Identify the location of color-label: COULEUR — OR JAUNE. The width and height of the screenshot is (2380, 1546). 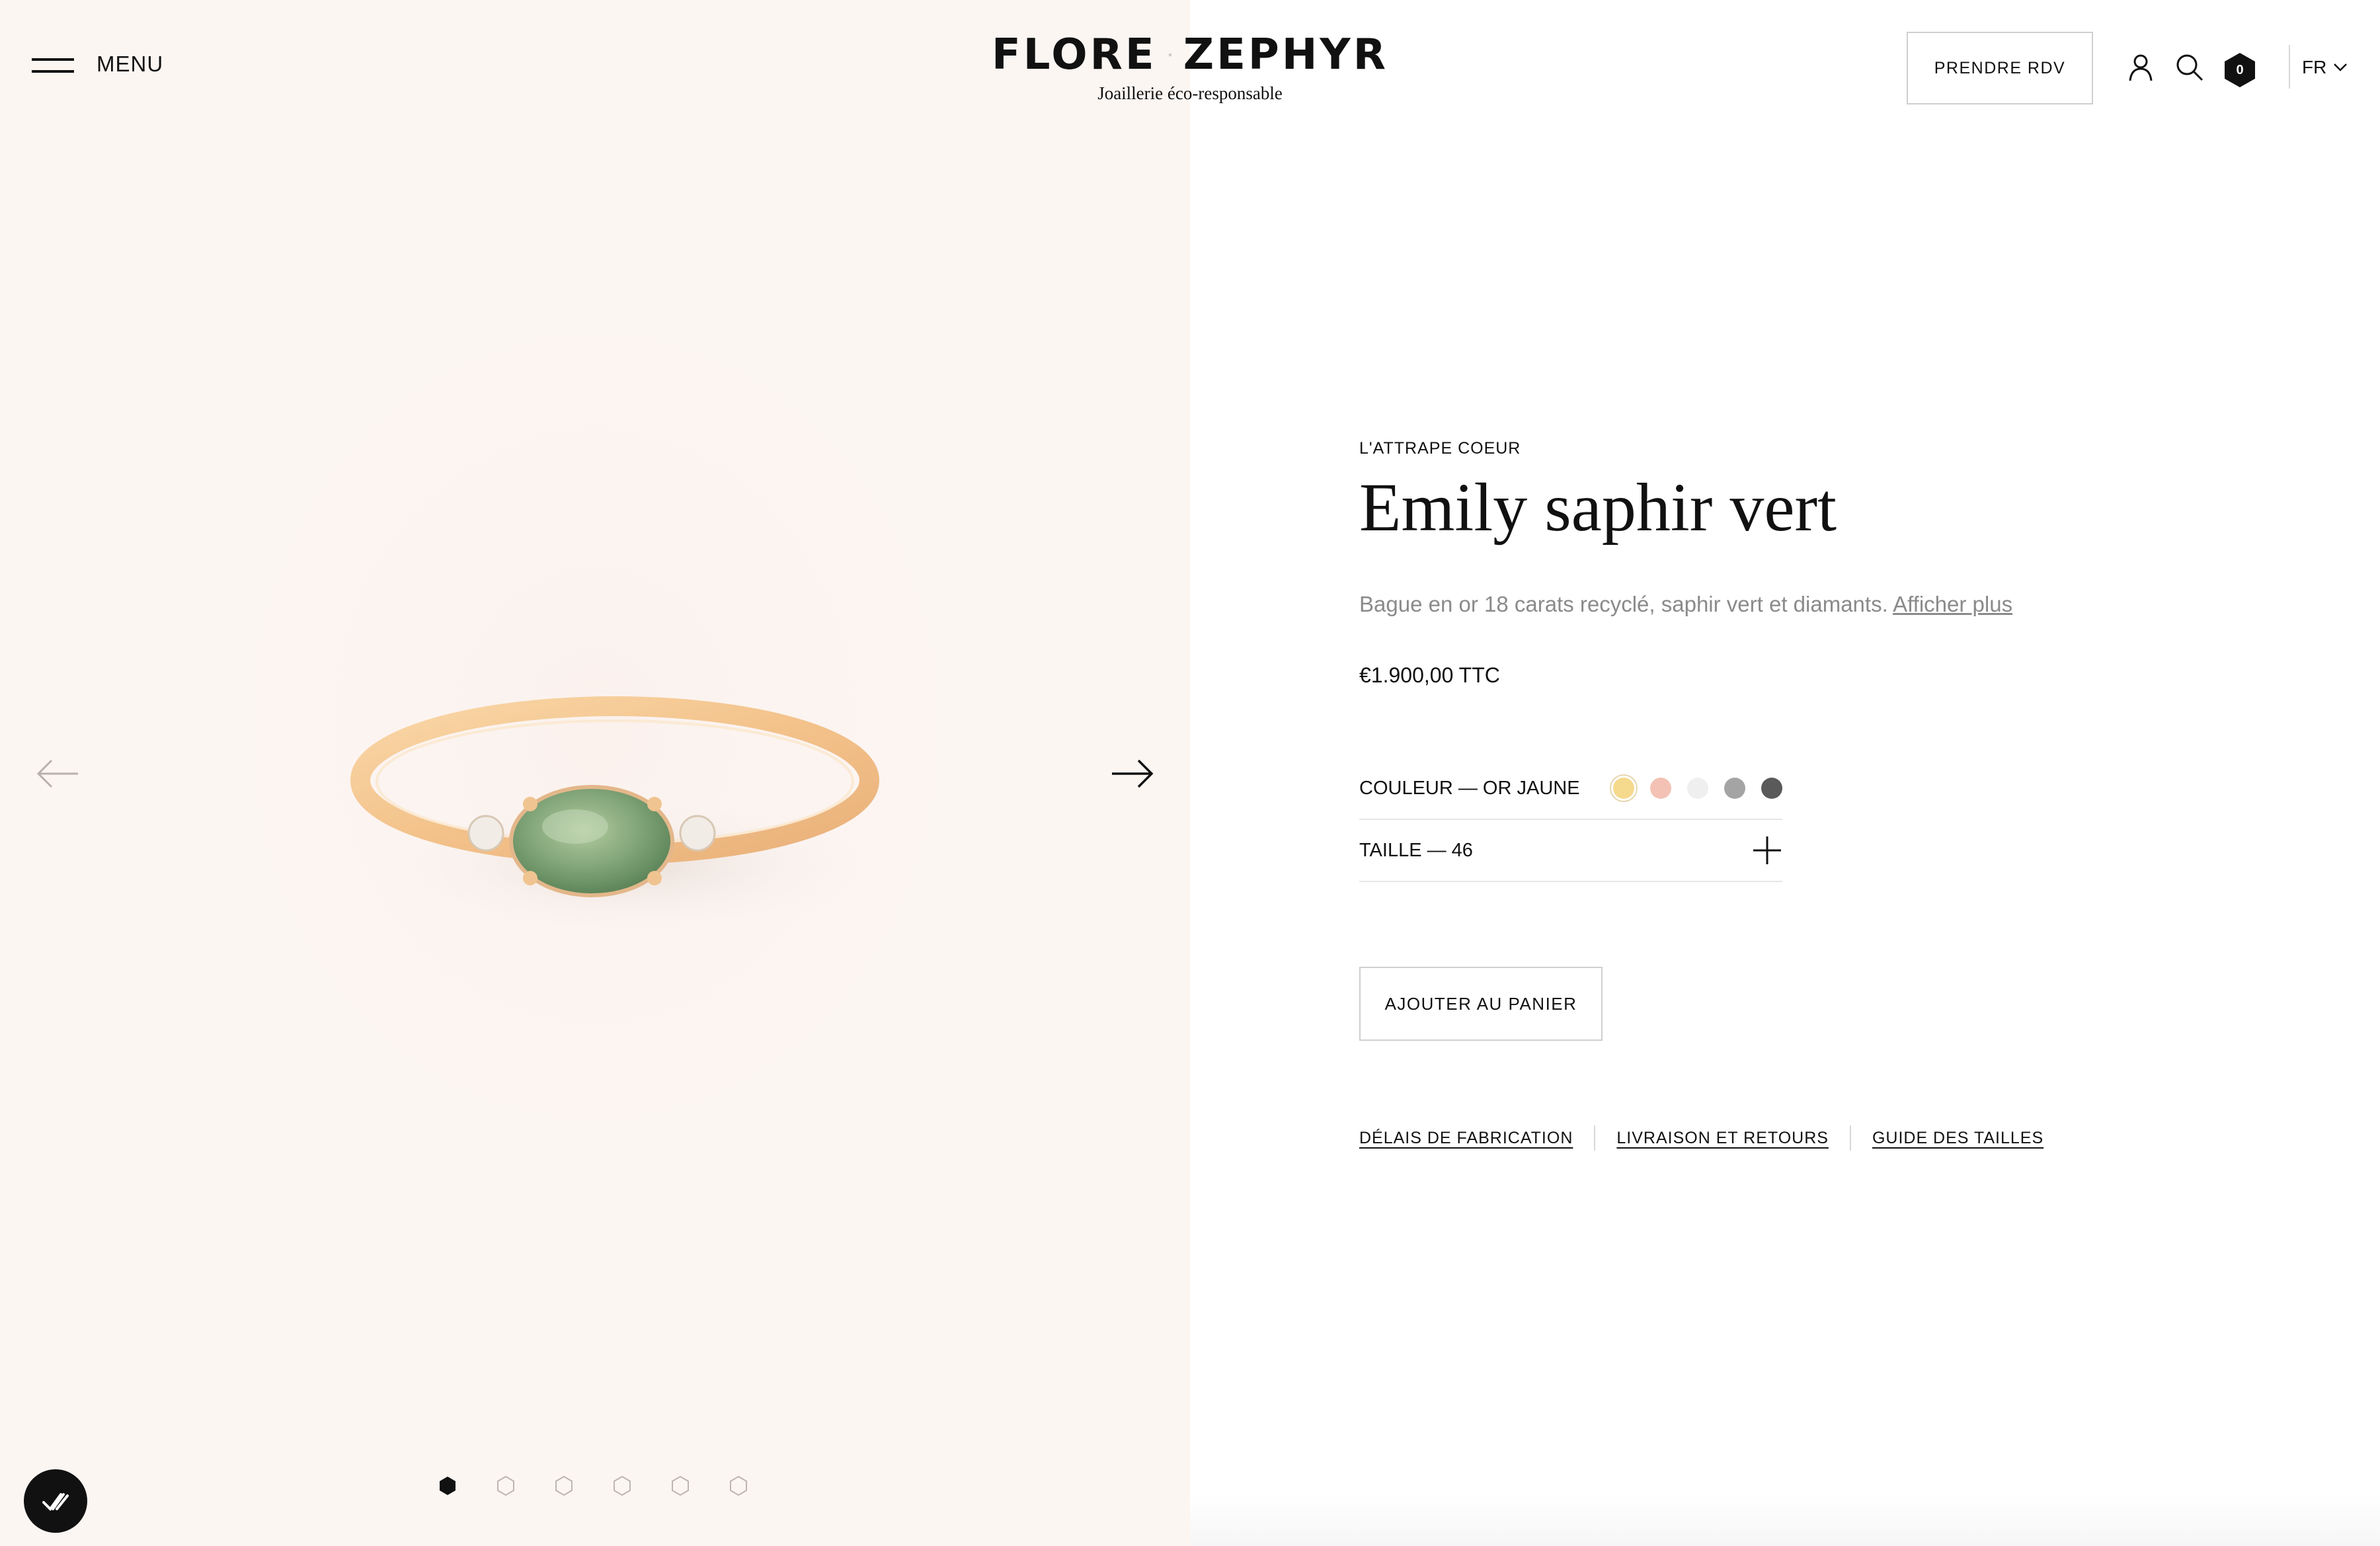
(1469, 788).